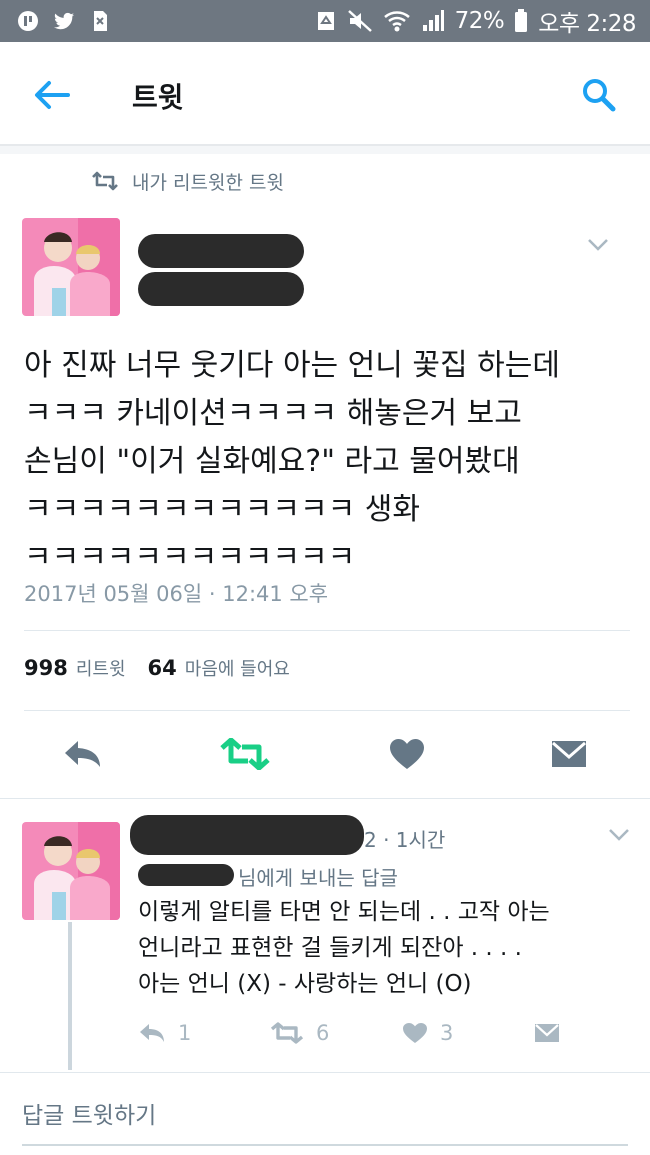 This screenshot has width=650, height=1155. I want to click on status-bar: 72% 오후 2:28, so click(325, 21).